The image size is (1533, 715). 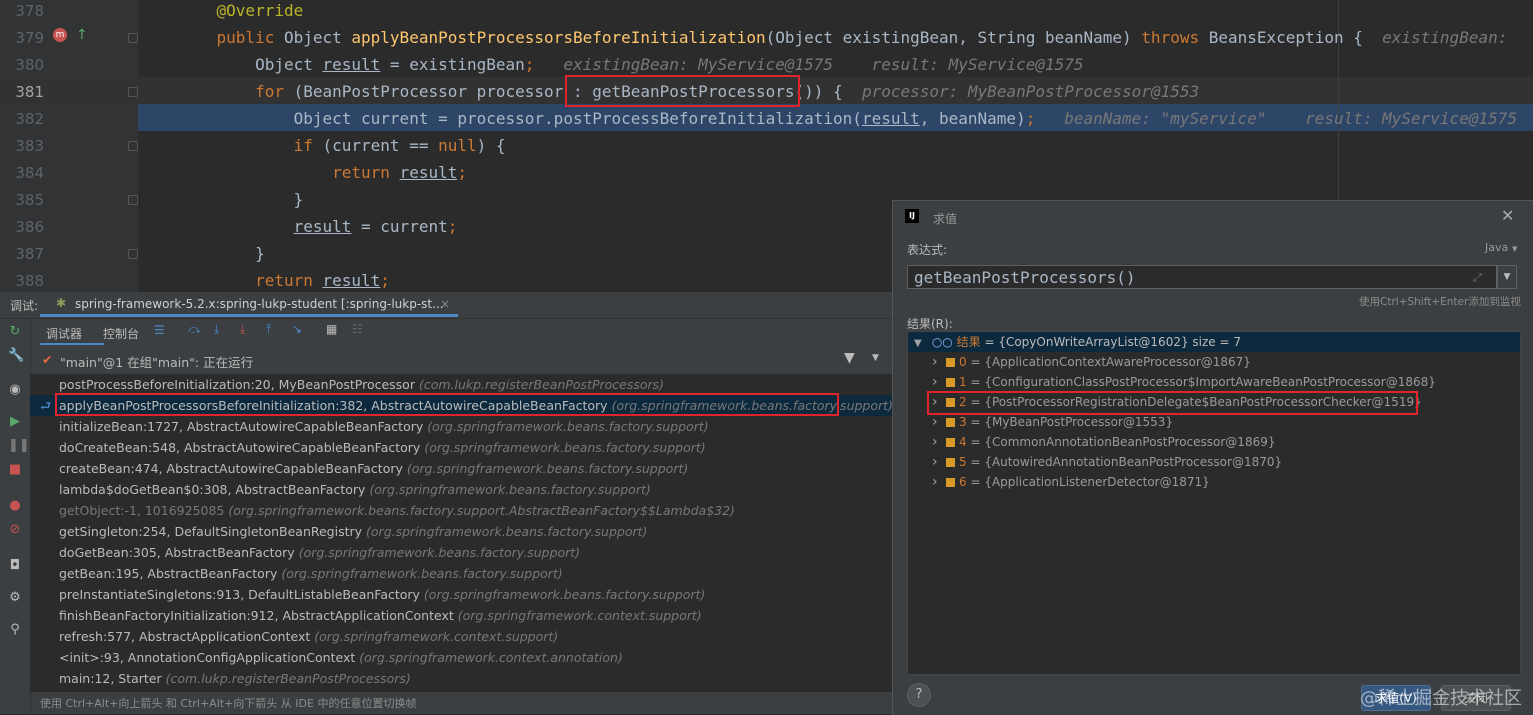 What do you see at coordinates (15, 470) in the screenshot?
I see `stop-icon: ■` at bounding box center [15, 470].